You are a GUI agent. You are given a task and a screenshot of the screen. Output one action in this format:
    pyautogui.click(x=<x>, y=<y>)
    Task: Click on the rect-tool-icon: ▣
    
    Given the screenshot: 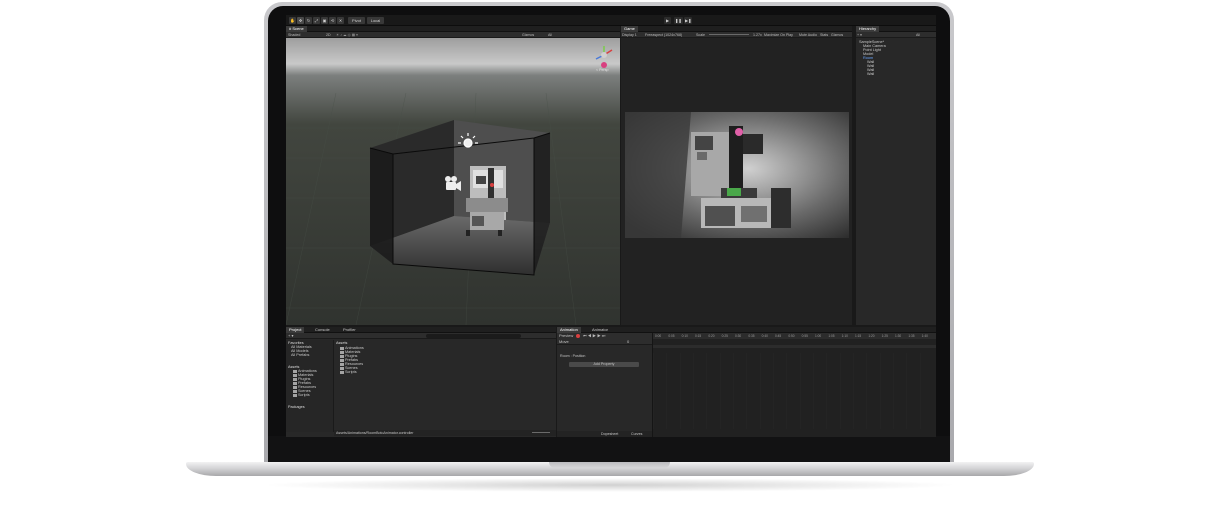 What is the action you would take?
    pyautogui.click(x=324, y=20)
    